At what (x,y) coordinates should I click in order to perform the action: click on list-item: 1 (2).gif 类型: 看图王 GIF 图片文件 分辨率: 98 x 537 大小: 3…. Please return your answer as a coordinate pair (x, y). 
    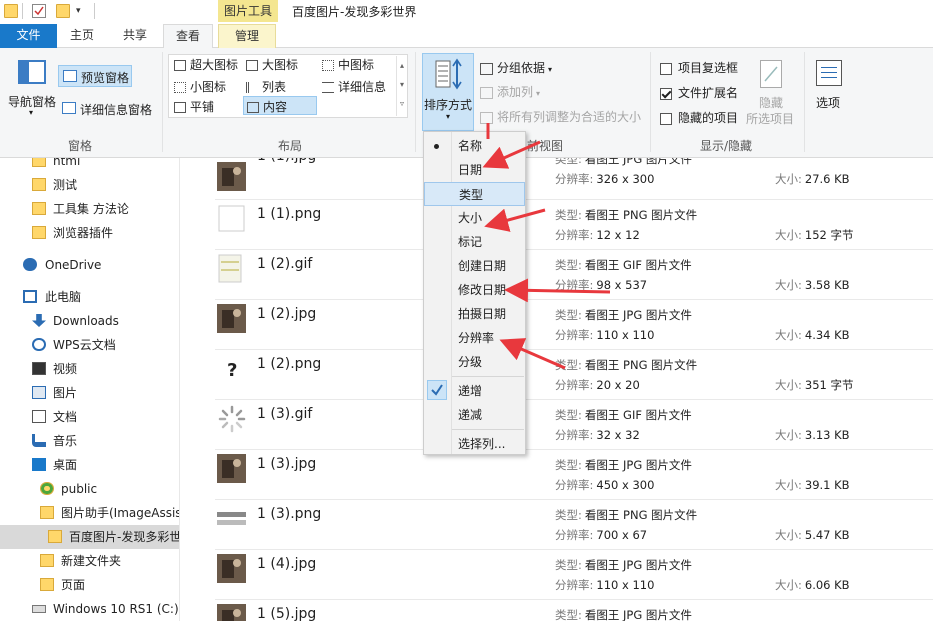
    Looking at the image, I should click on (574, 274).